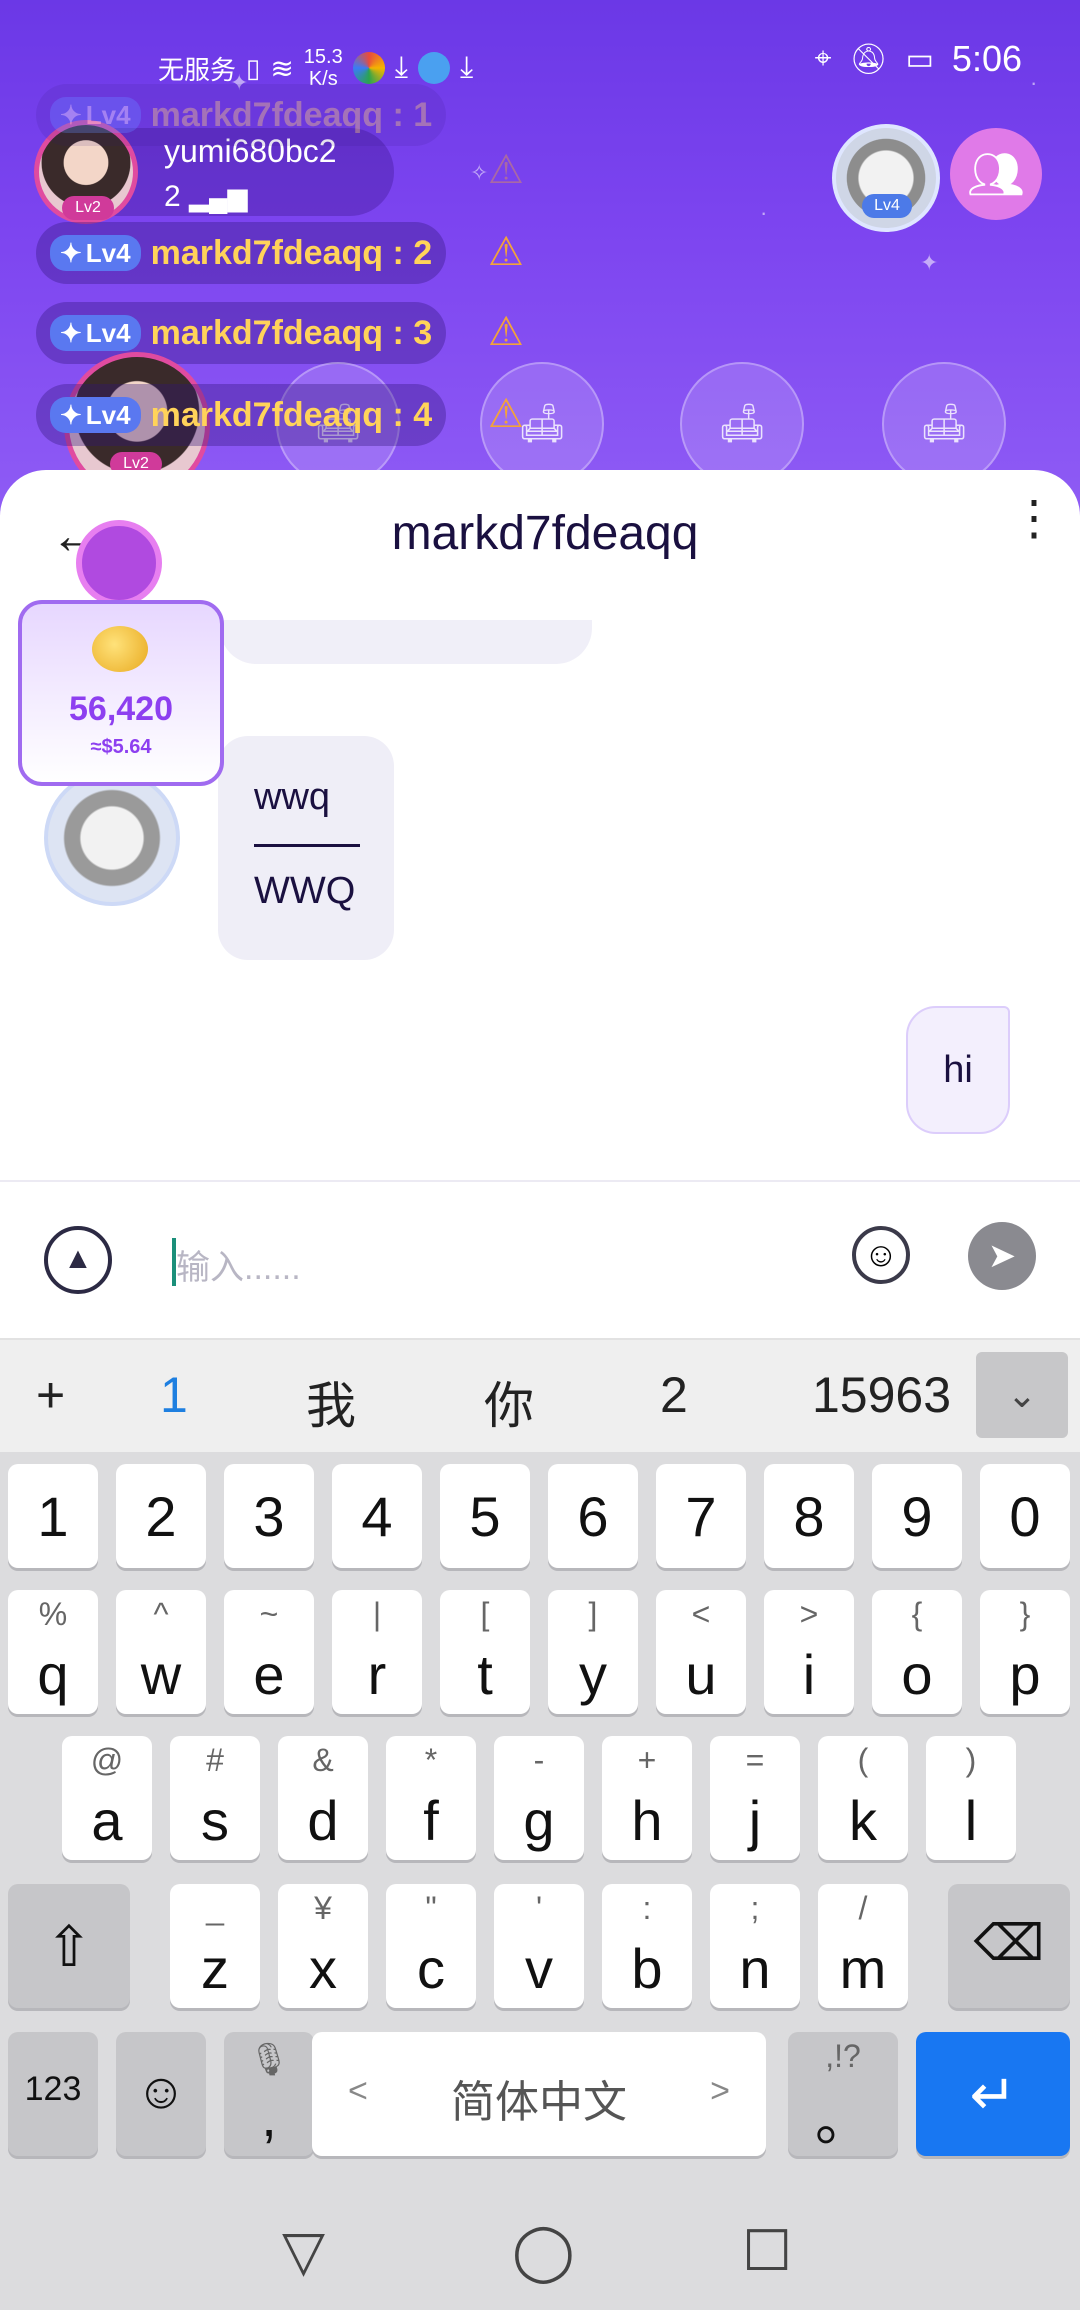 This screenshot has width=1080, height=2310. What do you see at coordinates (1025, 1674) in the screenshot?
I see `key-label: p` at bounding box center [1025, 1674].